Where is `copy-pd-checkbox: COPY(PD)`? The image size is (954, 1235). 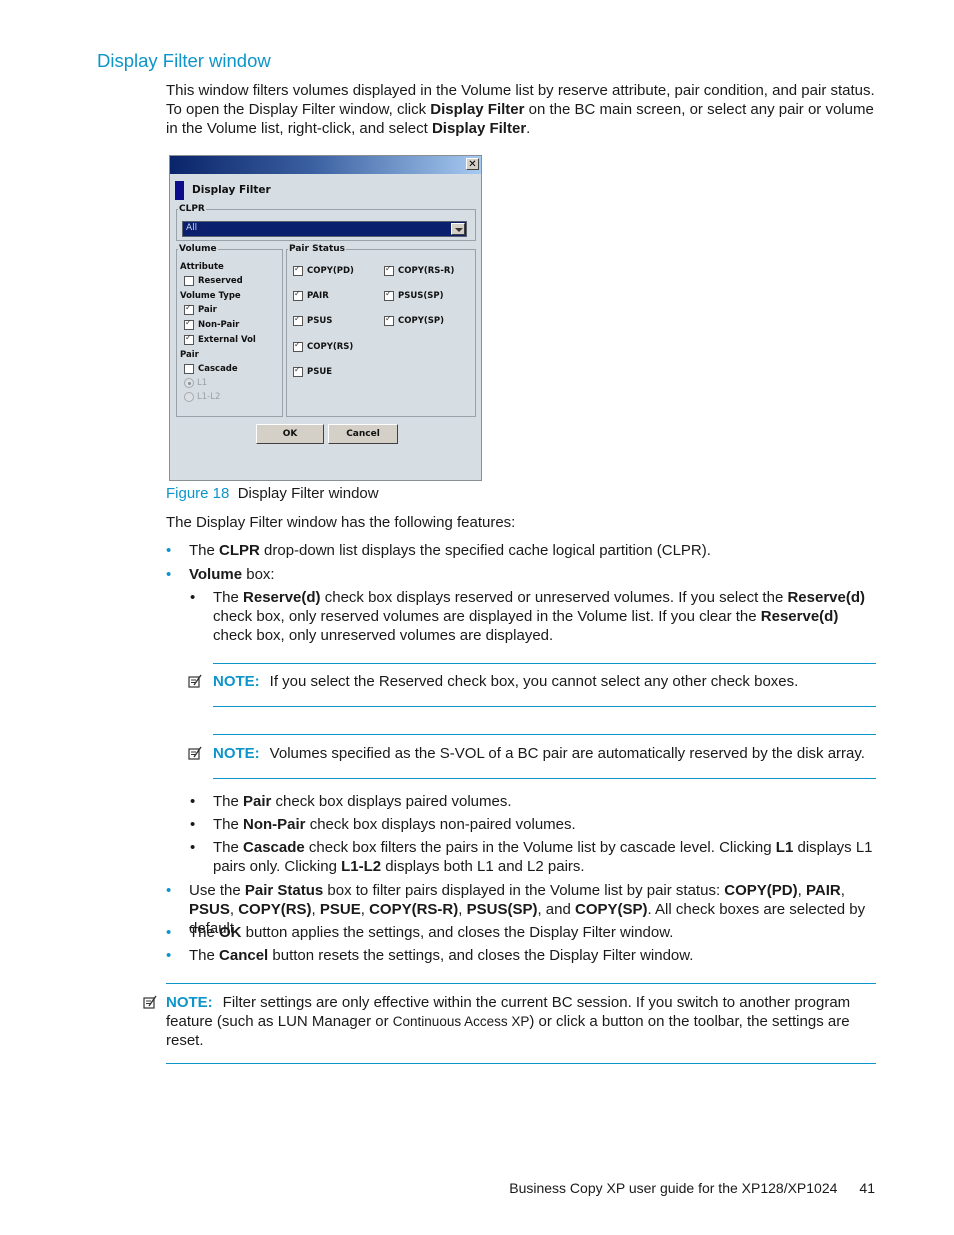 copy-pd-checkbox: COPY(PD) is located at coordinates (323, 270).